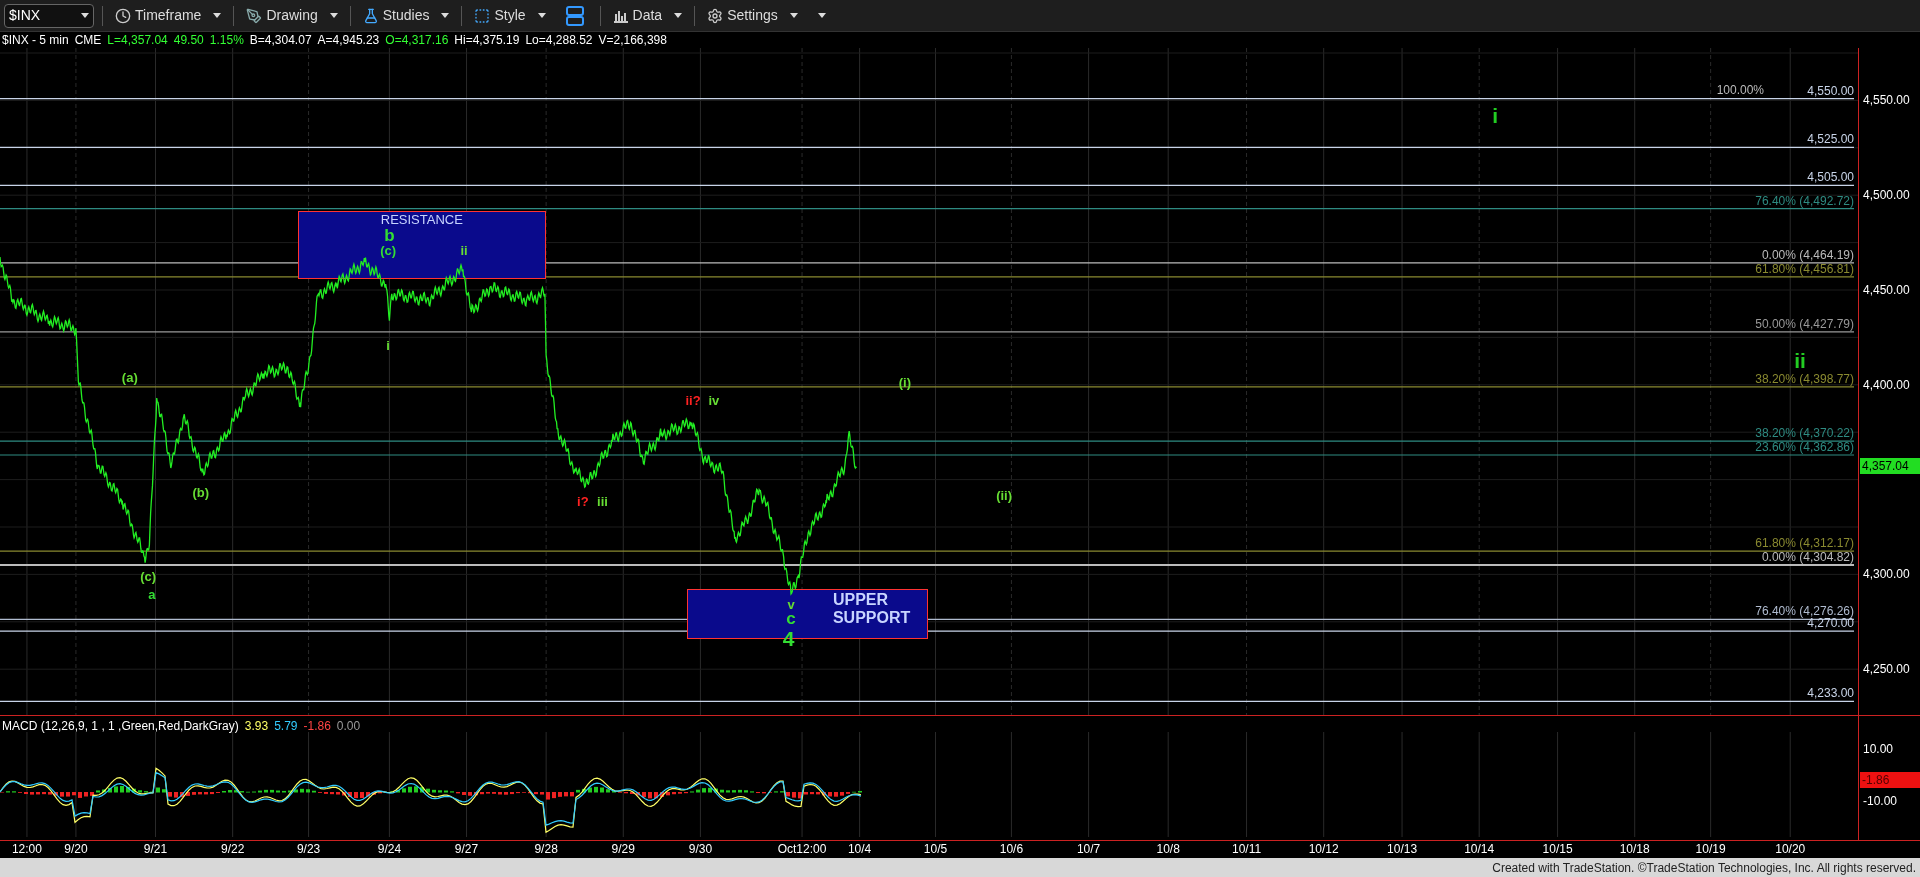 Image resolution: width=1920 pixels, height=877 pixels. What do you see at coordinates (1830, 91) in the screenshot?
I see `price-level-label: 4,550.00` at bounding box center [1830, 91].